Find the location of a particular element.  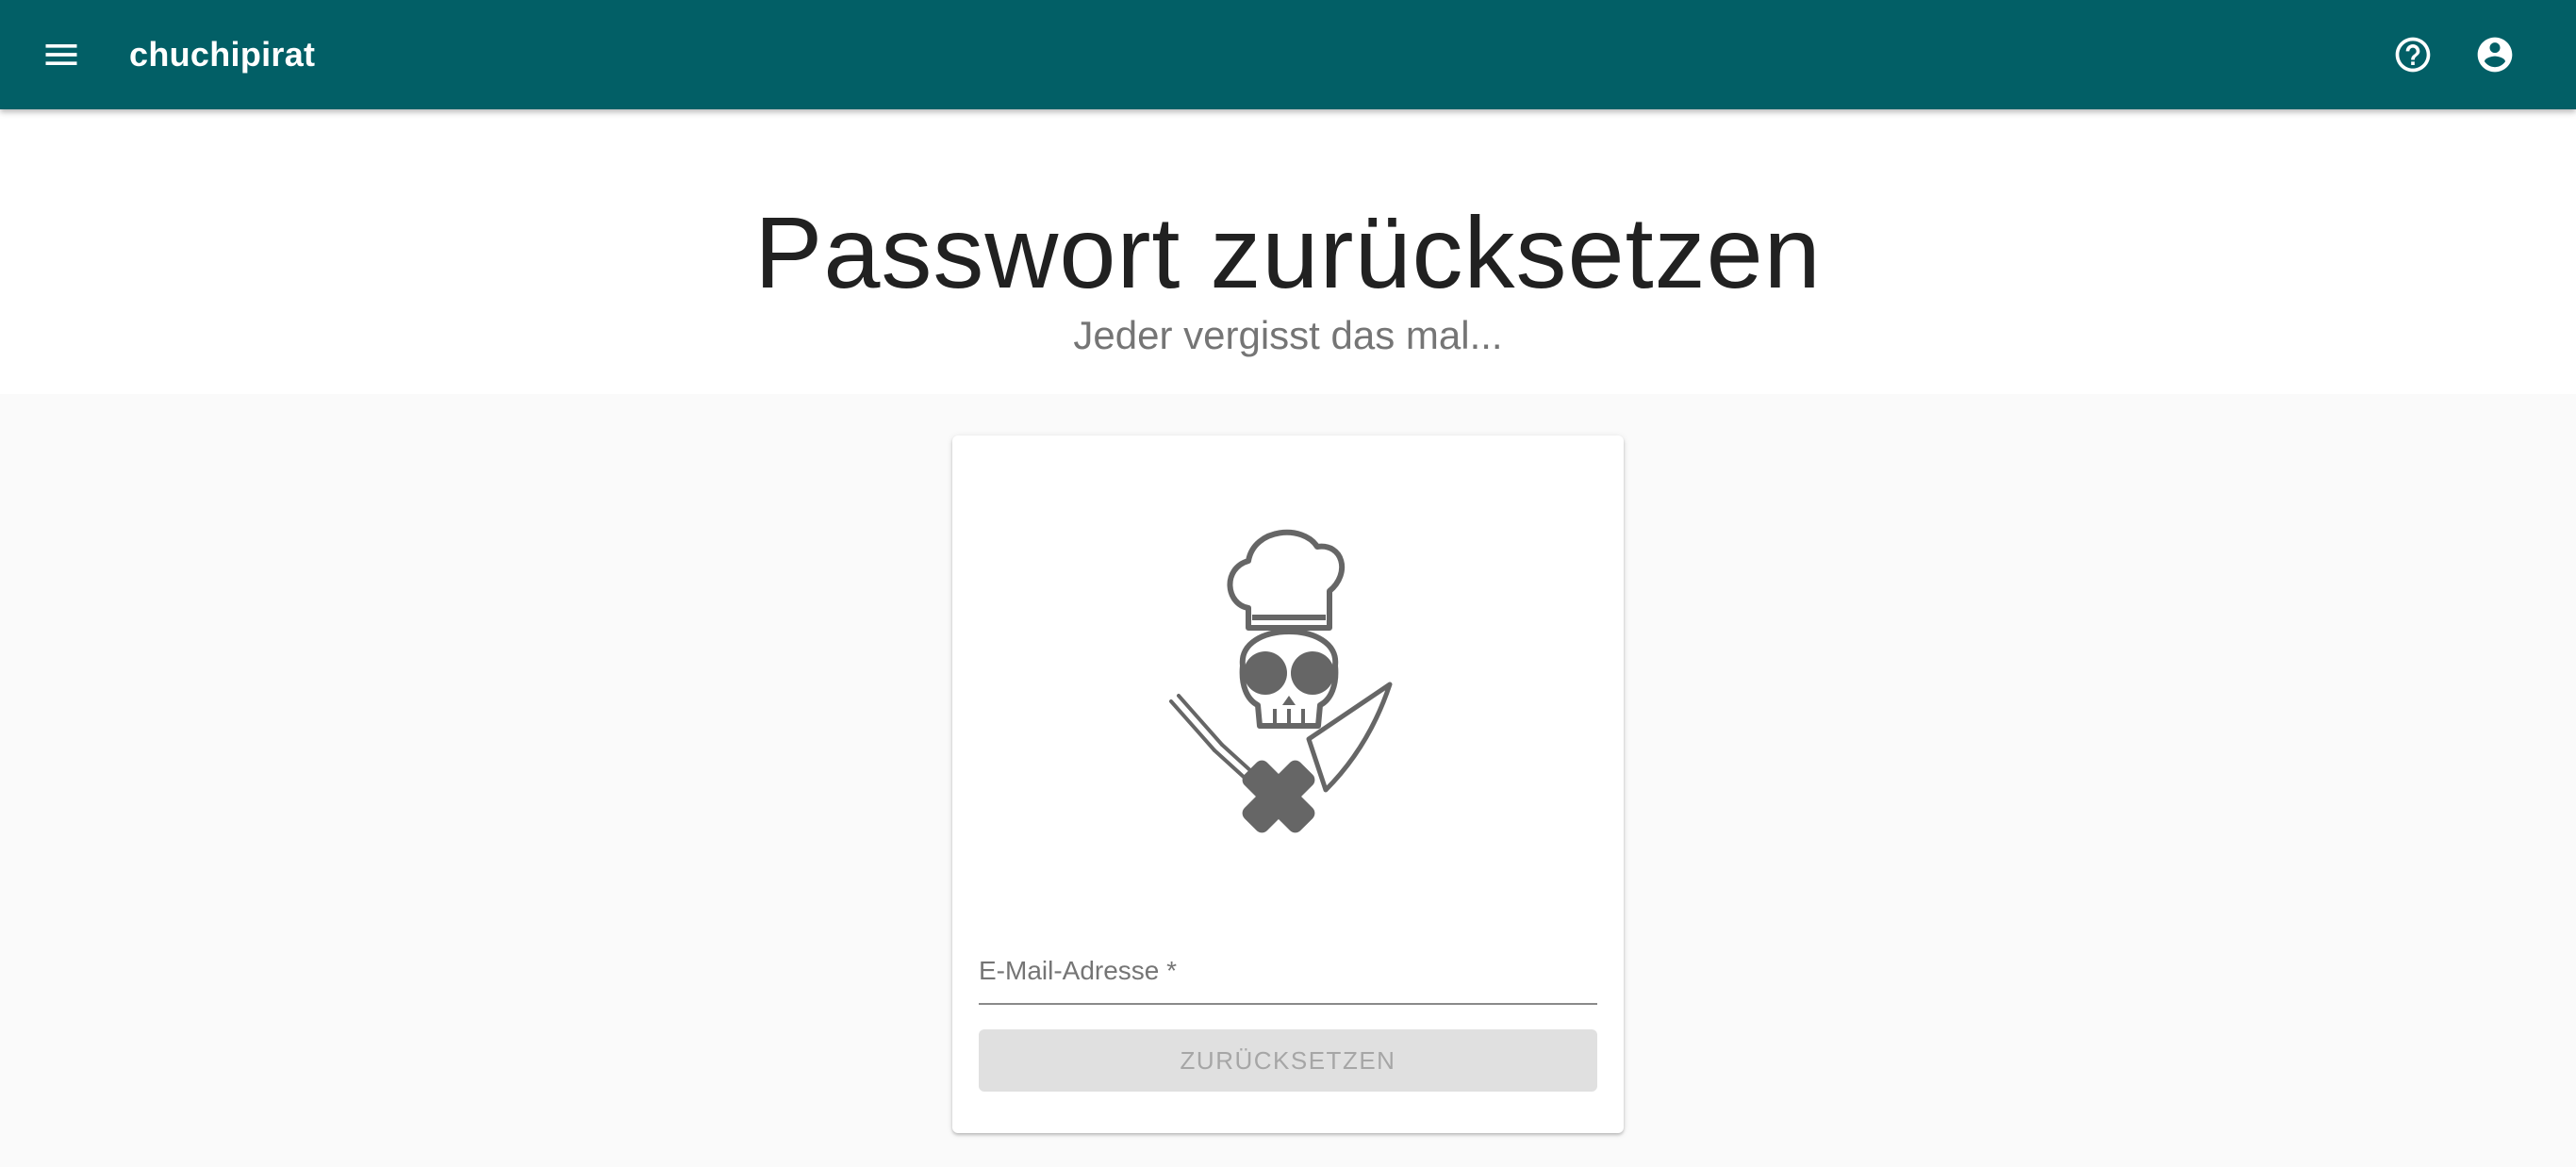

help-button is located at coordinates (2413, 55).